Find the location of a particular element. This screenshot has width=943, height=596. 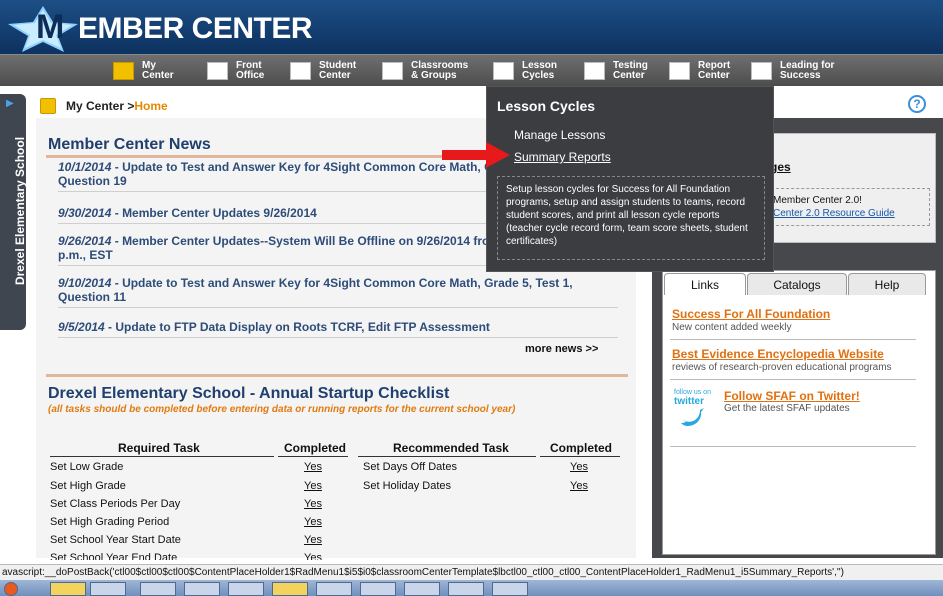

required-task: Set High Grade is located at coordinates (88, 486).